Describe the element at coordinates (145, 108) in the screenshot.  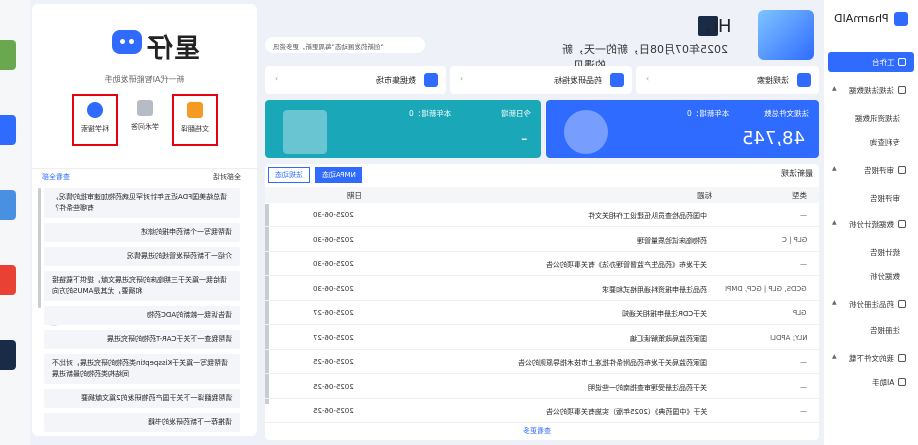
I see `page-icon` at that location.